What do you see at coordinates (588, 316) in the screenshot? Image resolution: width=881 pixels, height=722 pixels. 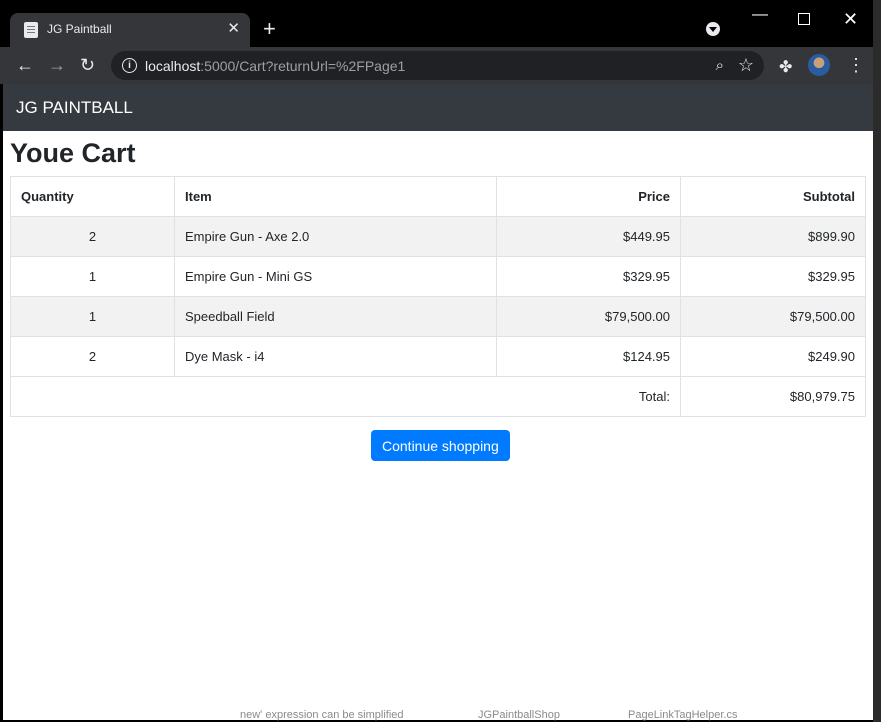 I see `cell-price: $79,500.00` at bounding box center [588, 316].